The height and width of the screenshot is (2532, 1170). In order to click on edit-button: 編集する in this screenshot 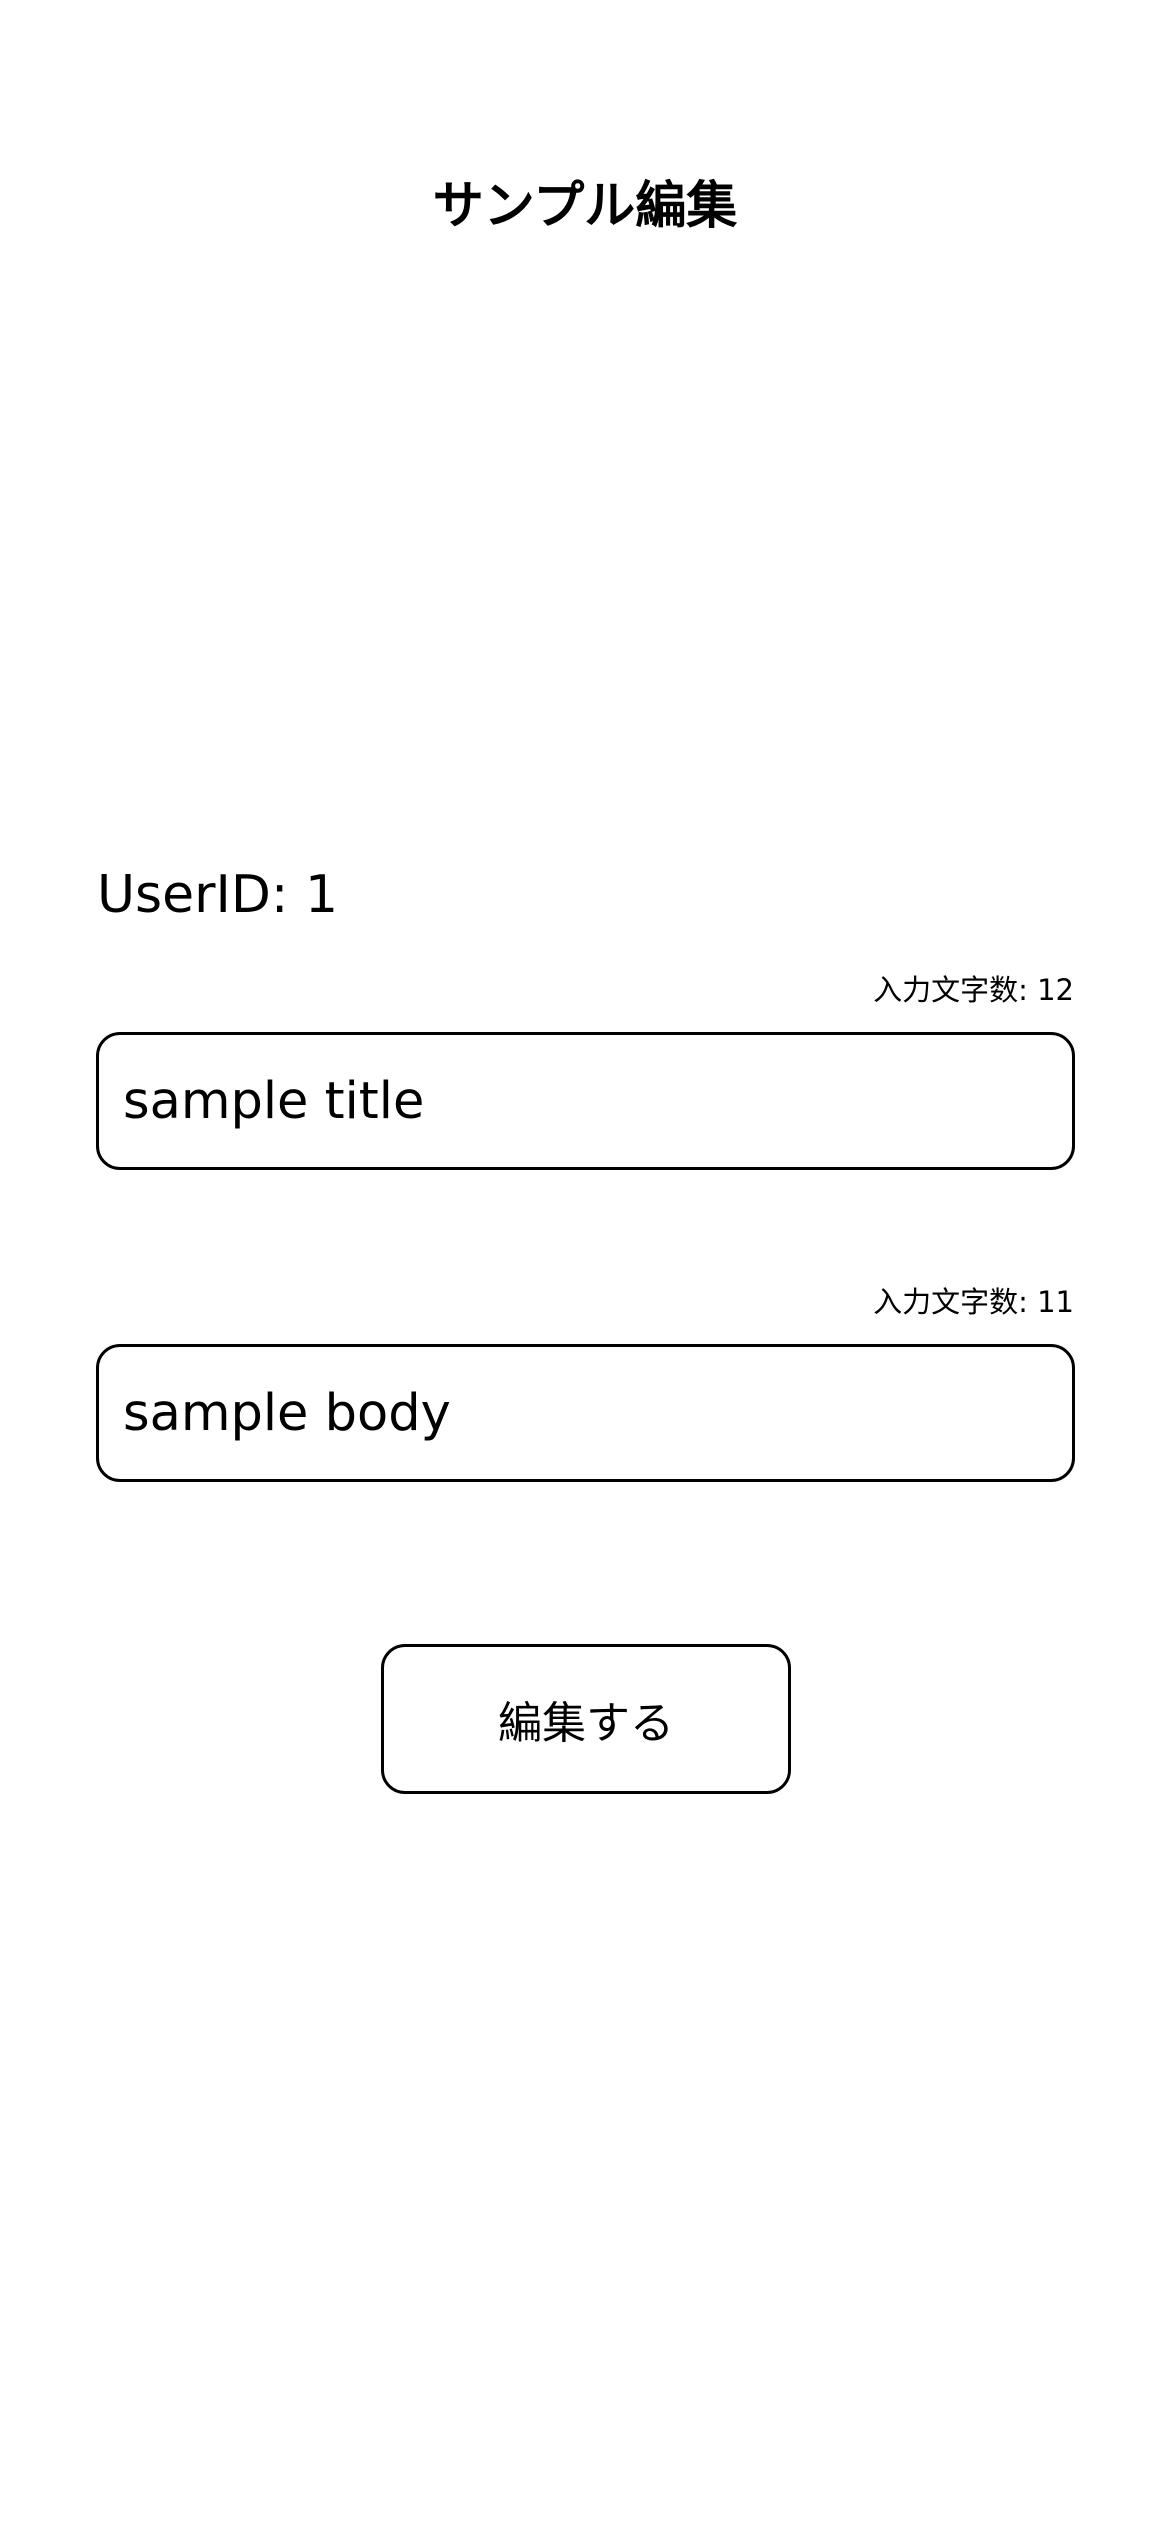, I will do `click(586, 1719)`.